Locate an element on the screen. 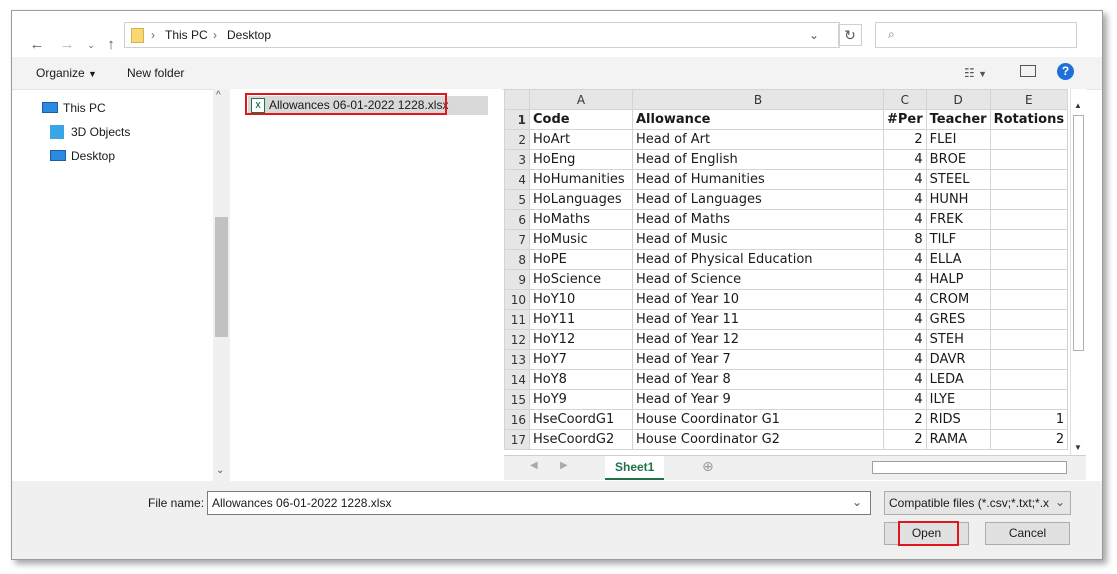 The image size is (1117, 574). column-header: D is located at coordinates (958, 99).